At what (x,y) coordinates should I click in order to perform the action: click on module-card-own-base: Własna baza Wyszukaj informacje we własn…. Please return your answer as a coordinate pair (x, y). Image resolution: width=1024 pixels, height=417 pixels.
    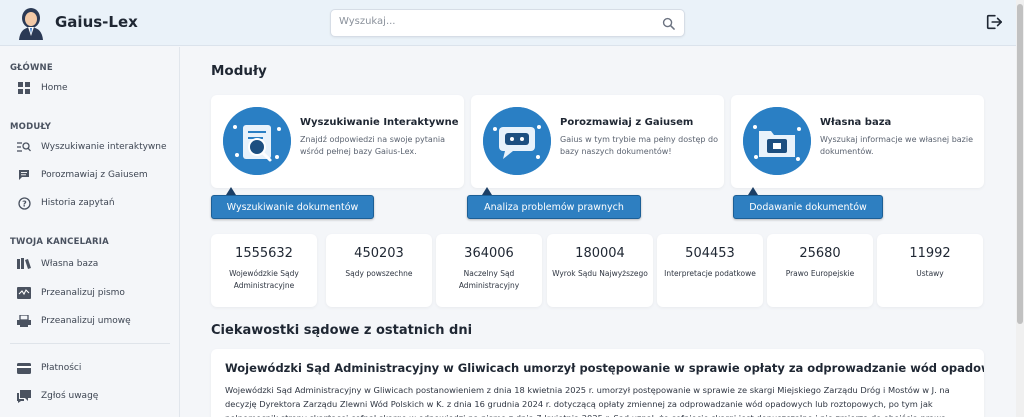
    Looking at the image, I should click on (857, 141).